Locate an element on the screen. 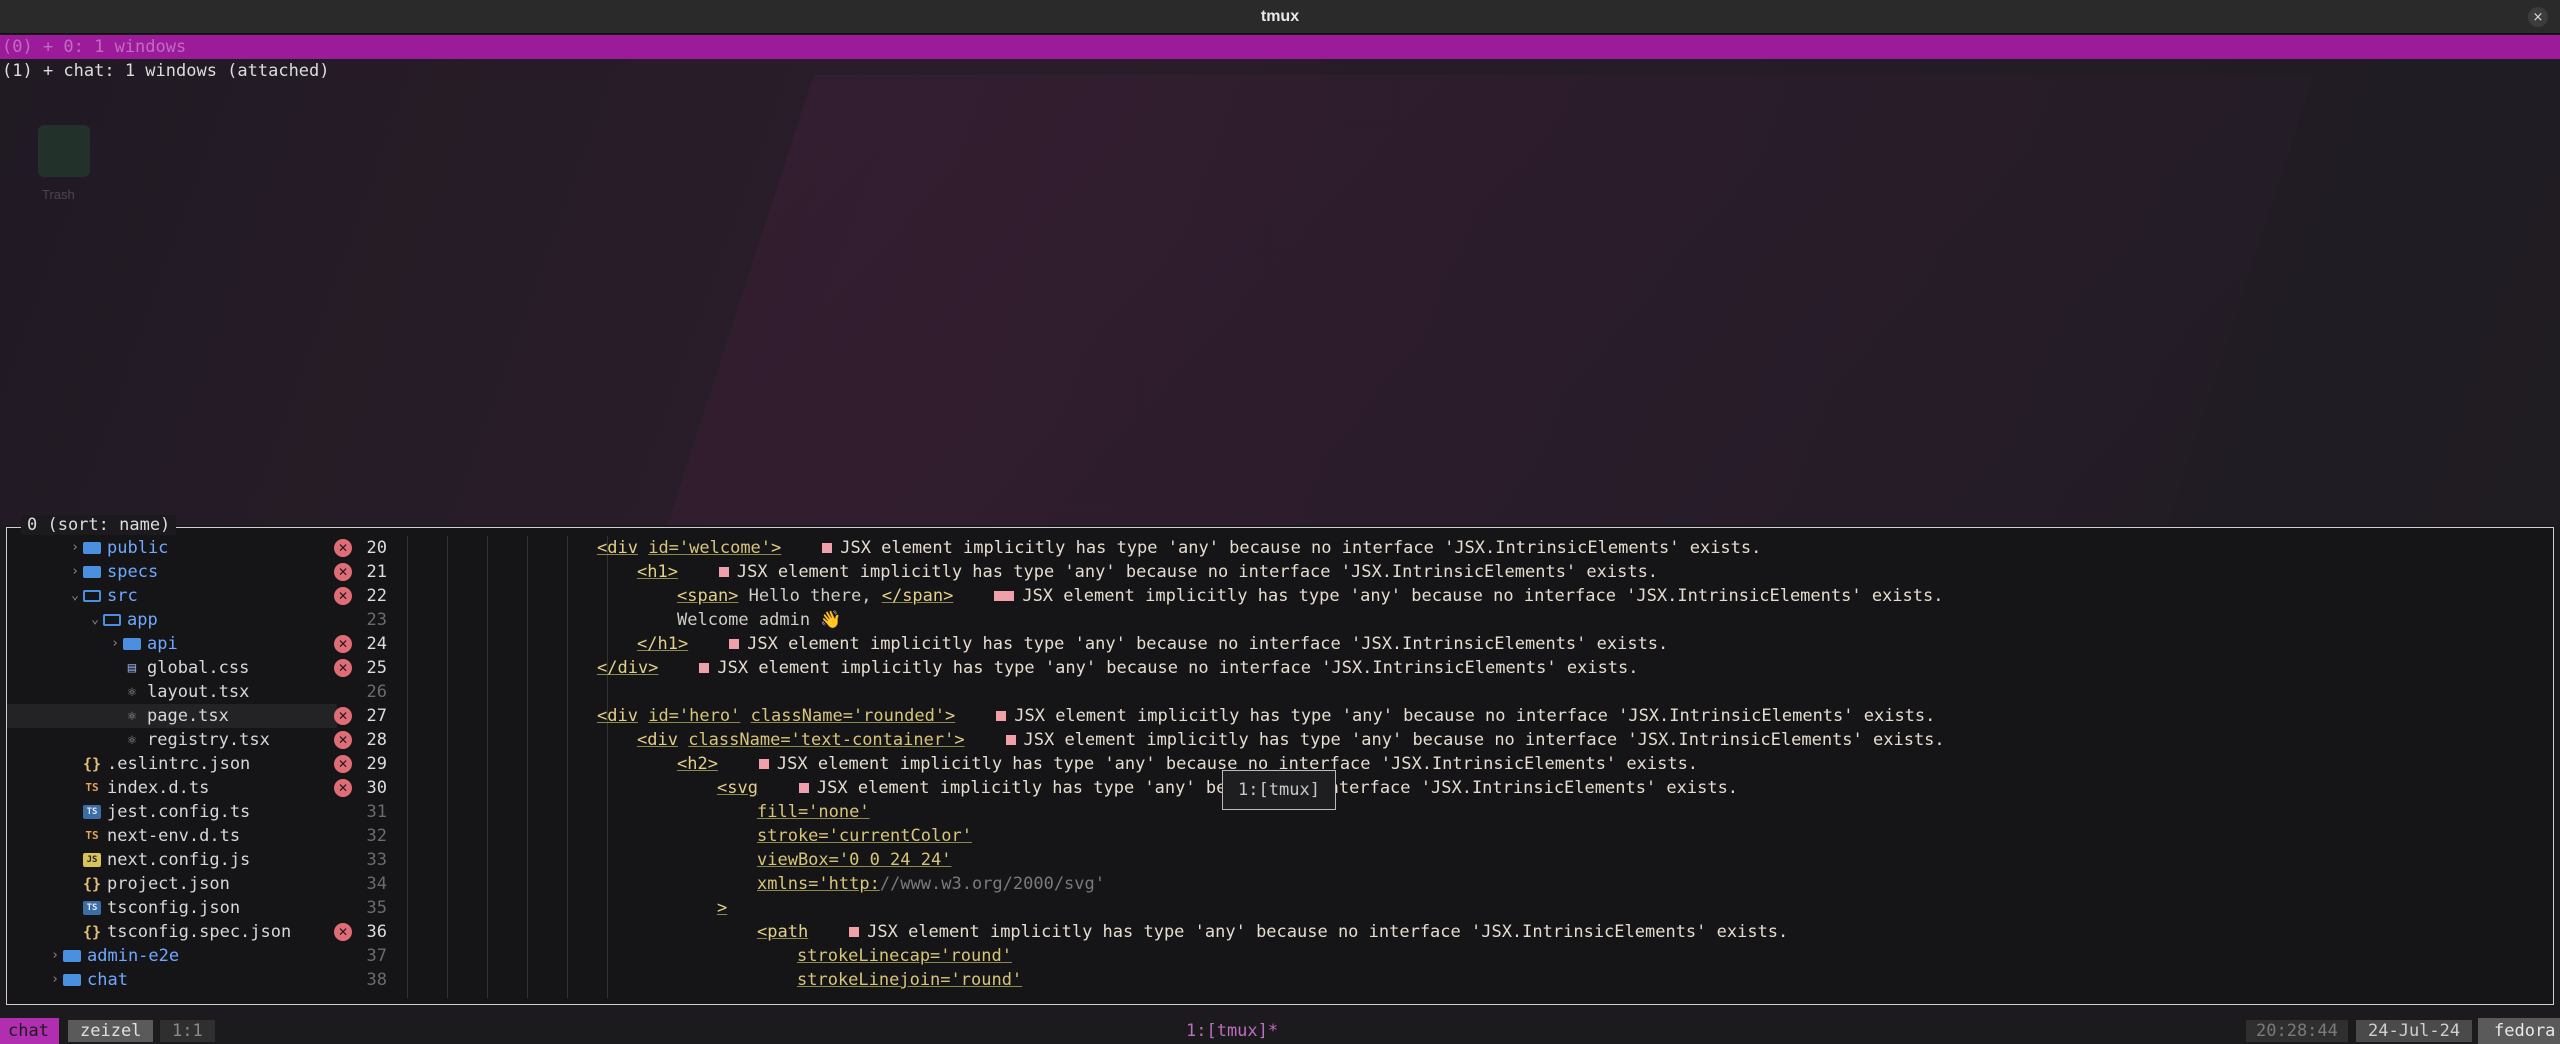 This screenshot has height=1044, width=2560. explorer-item: ⚛ page.tsx is located at coordinates (172, 716).